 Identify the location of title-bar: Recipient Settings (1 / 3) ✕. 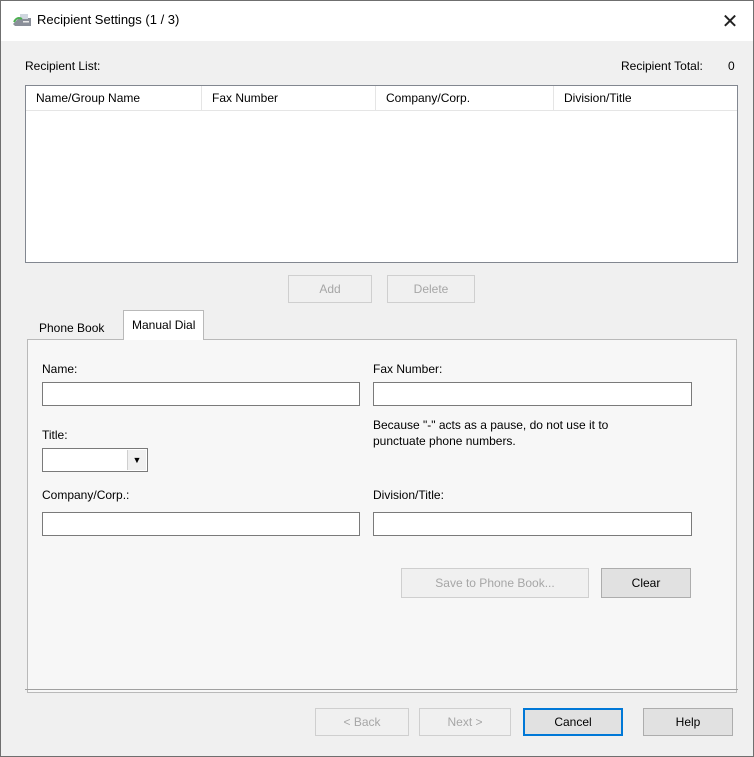
(377, 21).